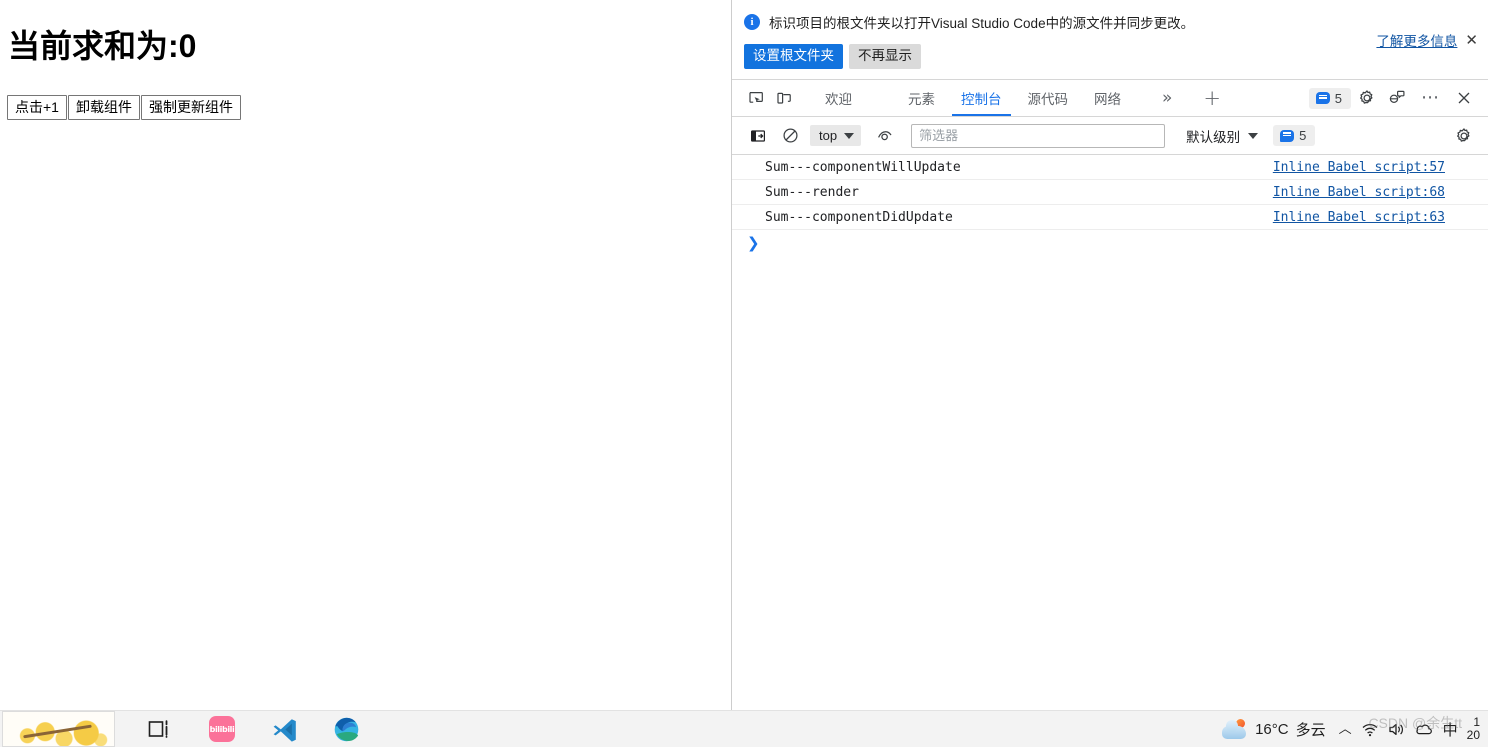 The image size is (1488, 747). I want to click on tab-console: 控制台, so click(981, 98).